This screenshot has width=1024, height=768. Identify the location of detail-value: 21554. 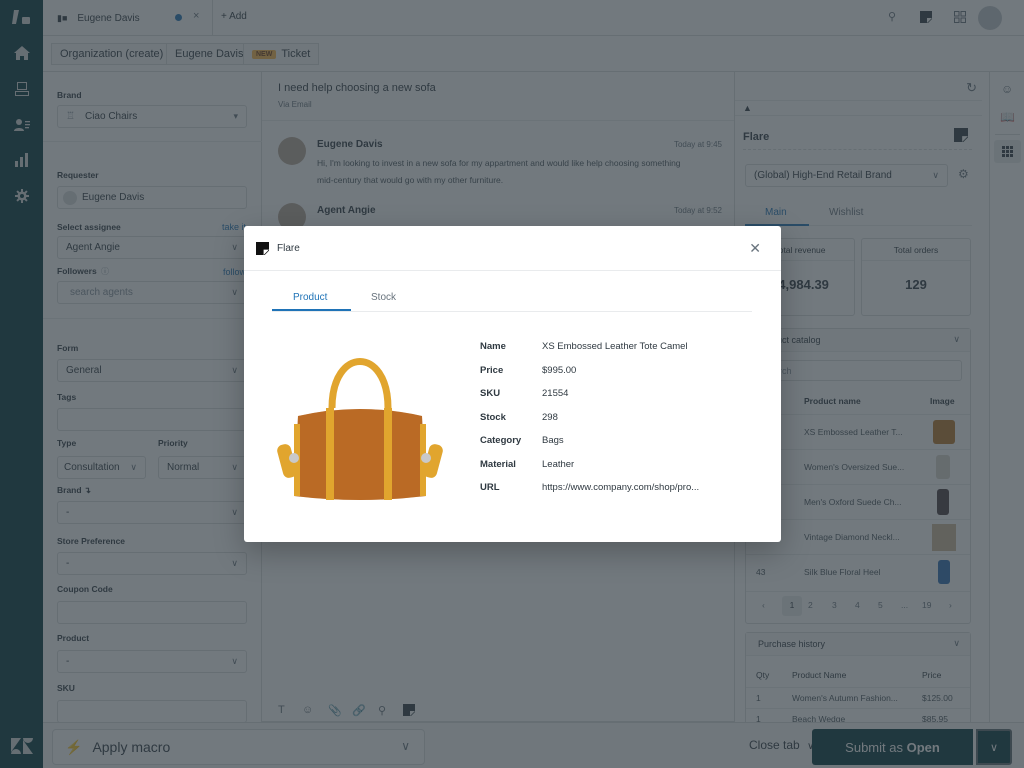
(555, 393).